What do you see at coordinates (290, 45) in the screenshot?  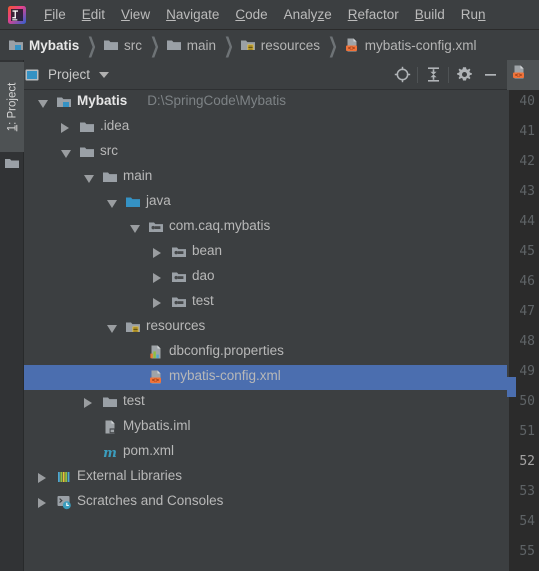 I see `breadcrumb-label: resources` at bounding box center [290, 45].